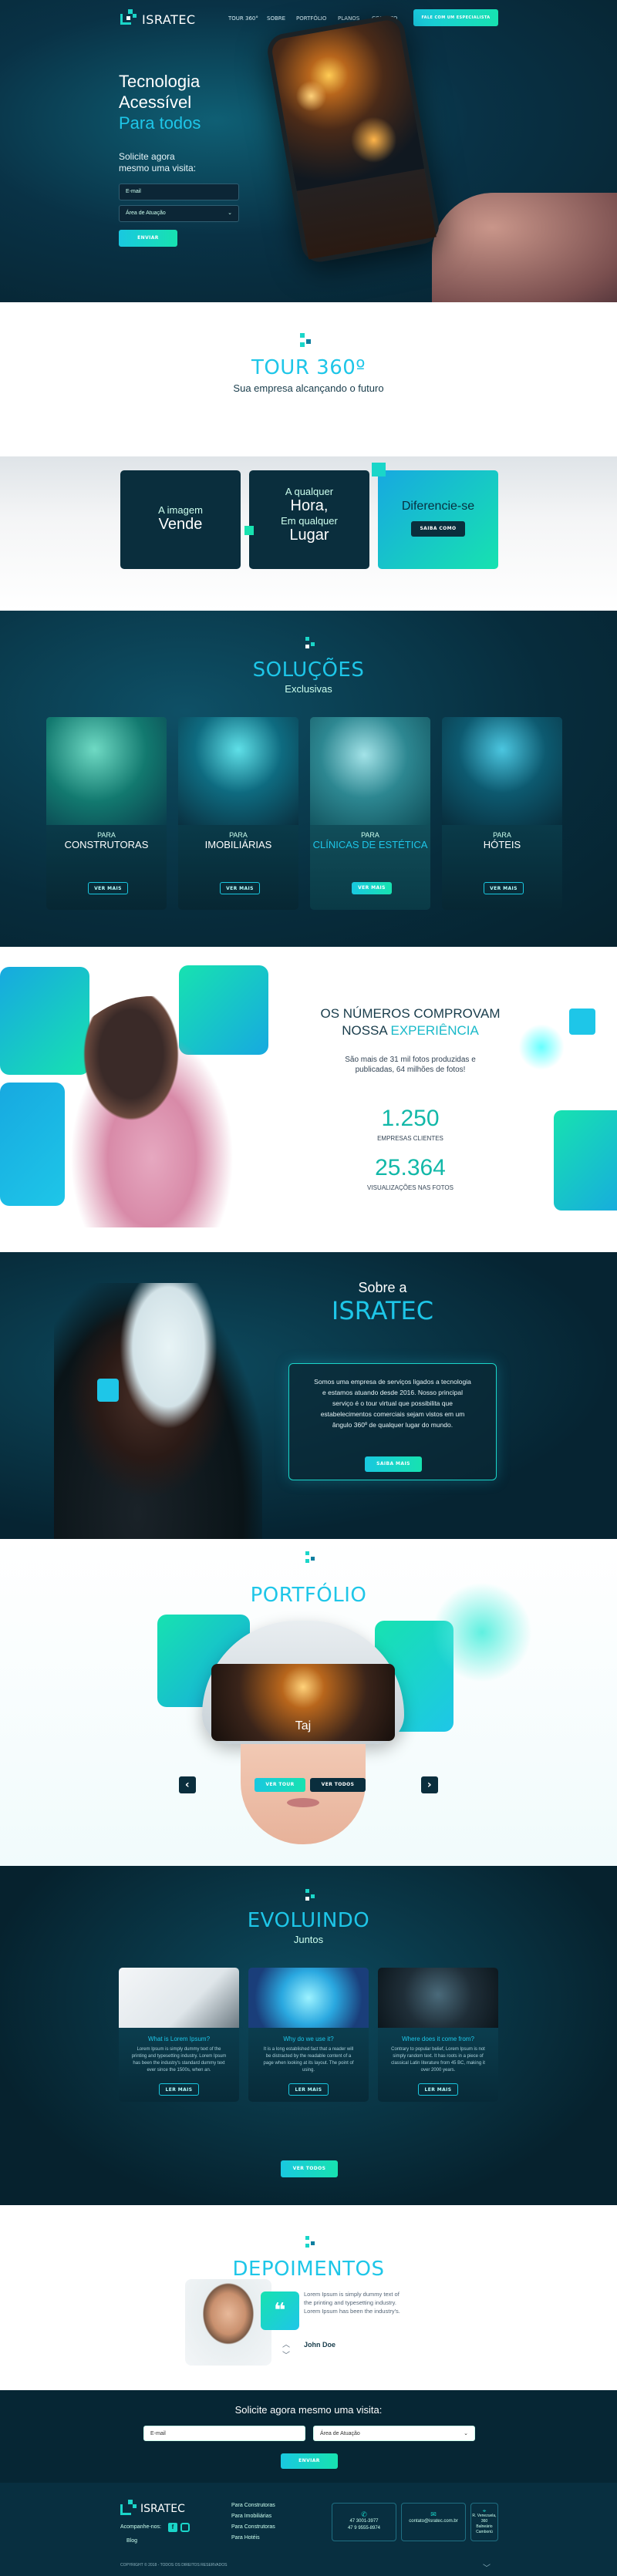 The width and height of the screenshot is (617, 2576). I want to click on carousel-next-button: ›, so click(429, 1784).